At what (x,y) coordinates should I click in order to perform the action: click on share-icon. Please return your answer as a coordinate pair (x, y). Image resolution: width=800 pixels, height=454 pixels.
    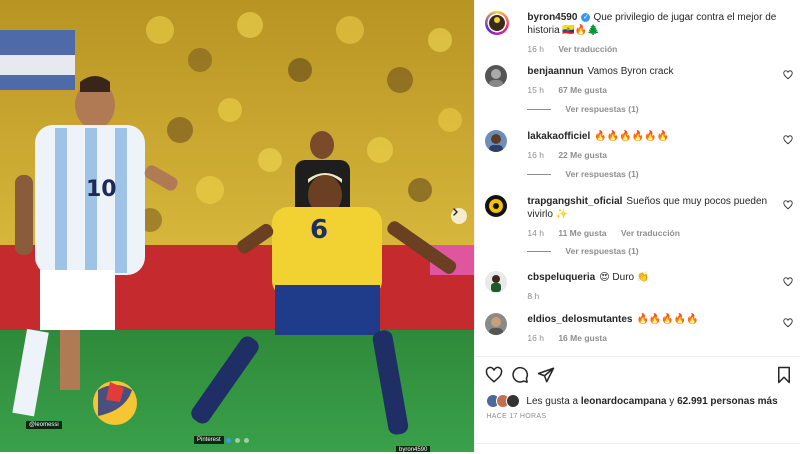
    Looking at the image, I should click on (546, 375).